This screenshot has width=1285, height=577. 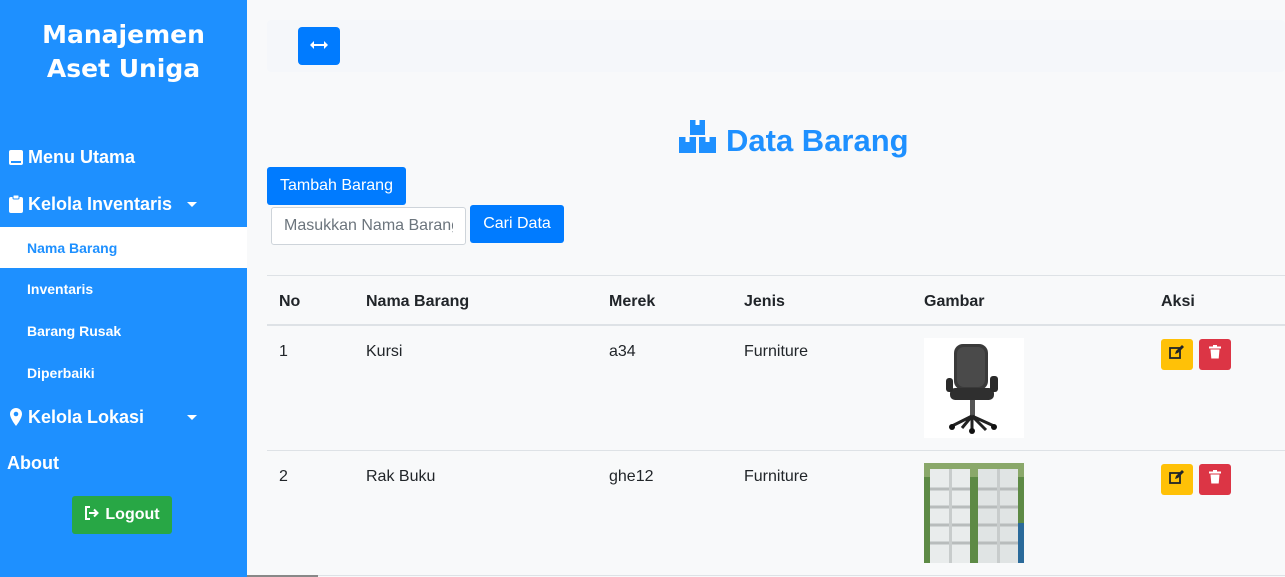 What do you see at coordinates (974, 513) in the screenshot?
I see `bookshelf-image` at bounding box center [974, 513].